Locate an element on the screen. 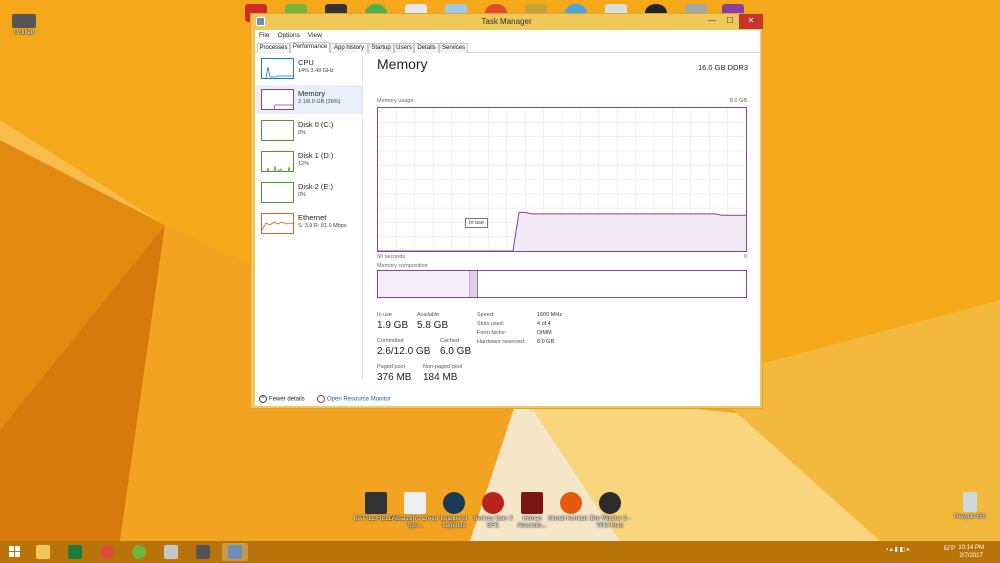 The image size is (1000, 563). tab-performance: Performance is located at coordinates (310, 47).